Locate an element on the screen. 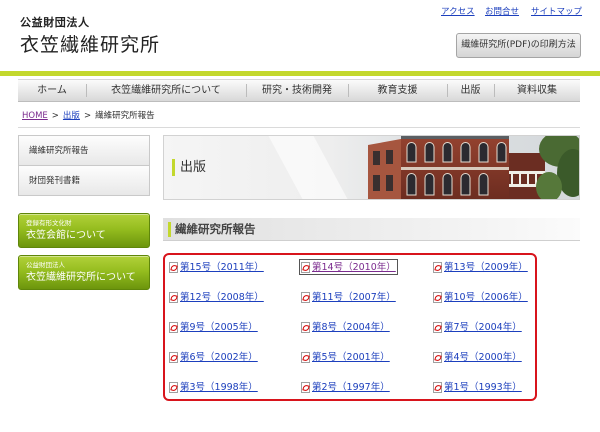  building-photo is located at coordinates (371, 167).